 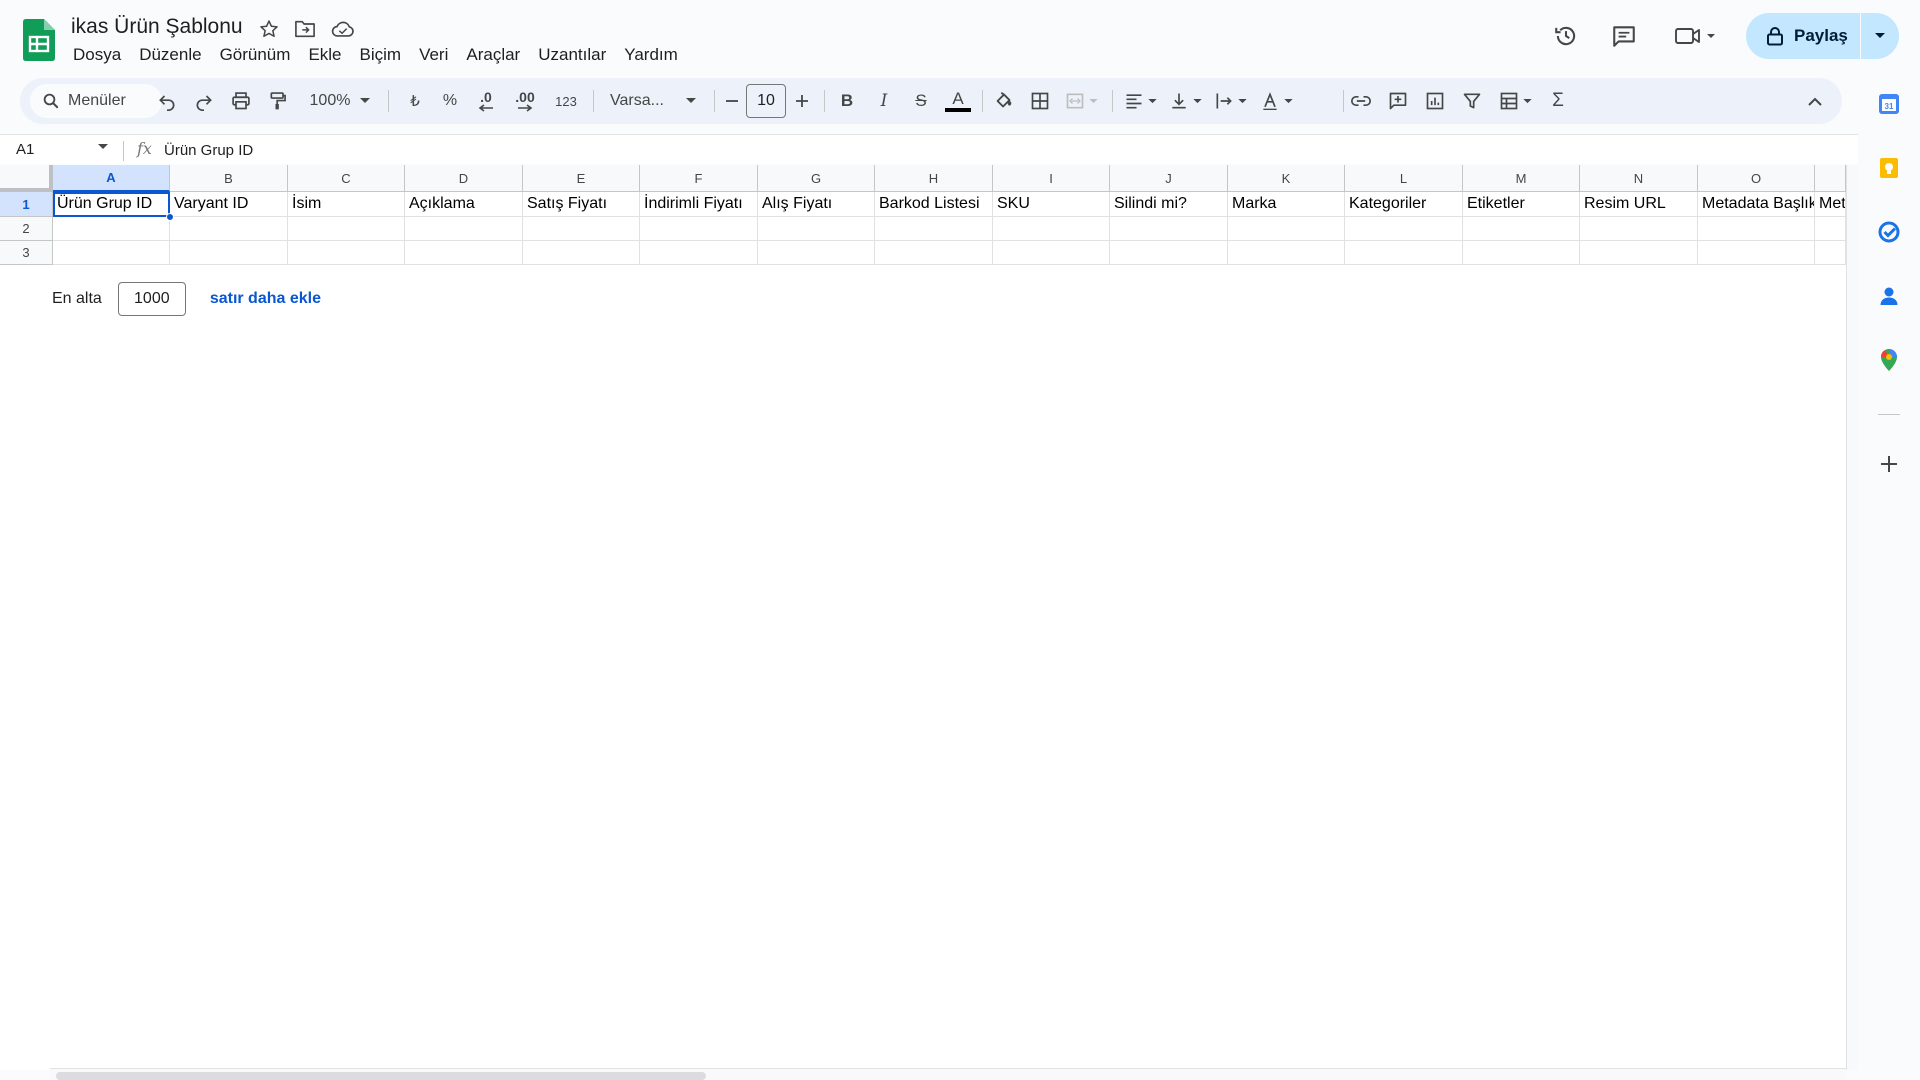 What do you see at coordinates (464, 204) in the screenshot?
I see `cell-d1: Açıklama` at bounding box center [464, 204].